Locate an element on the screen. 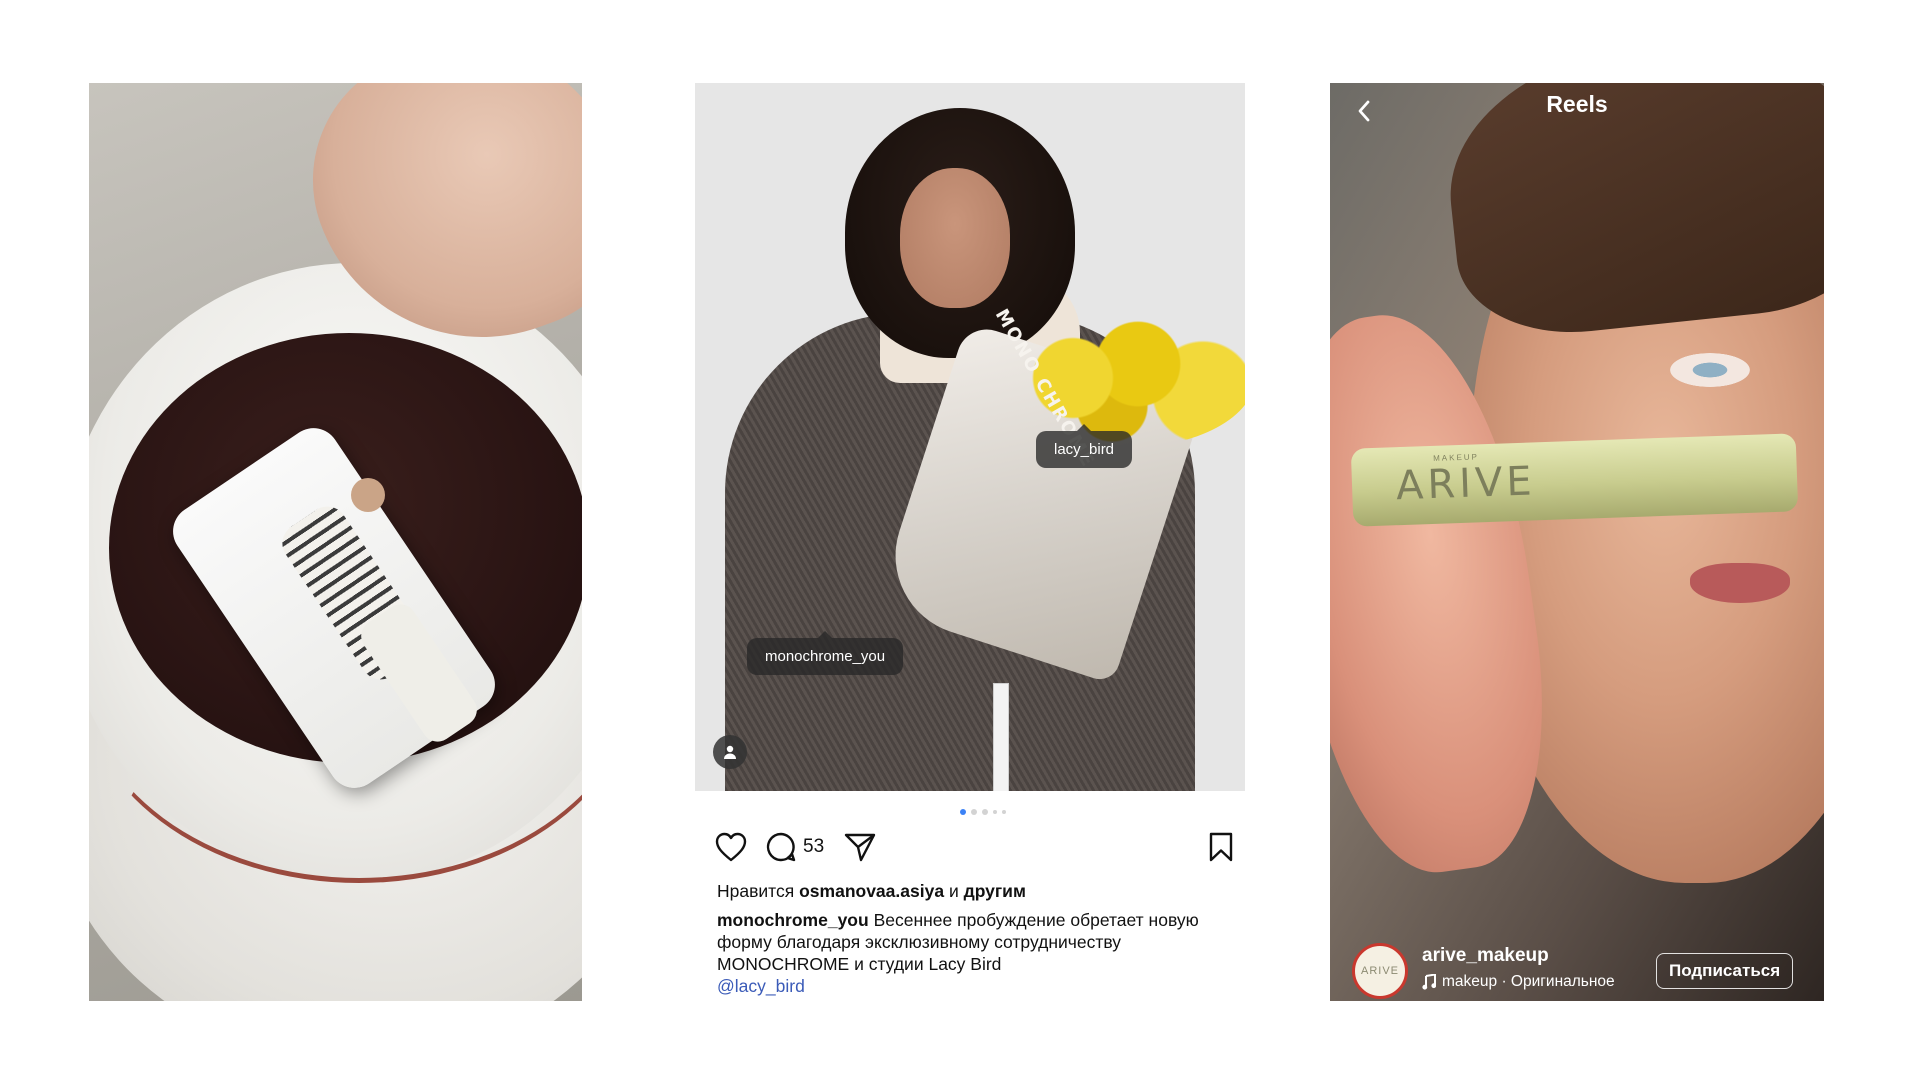 The height and width of the screenshot is (1080, 1920). comment-icon is located at coordinates (781, 847).